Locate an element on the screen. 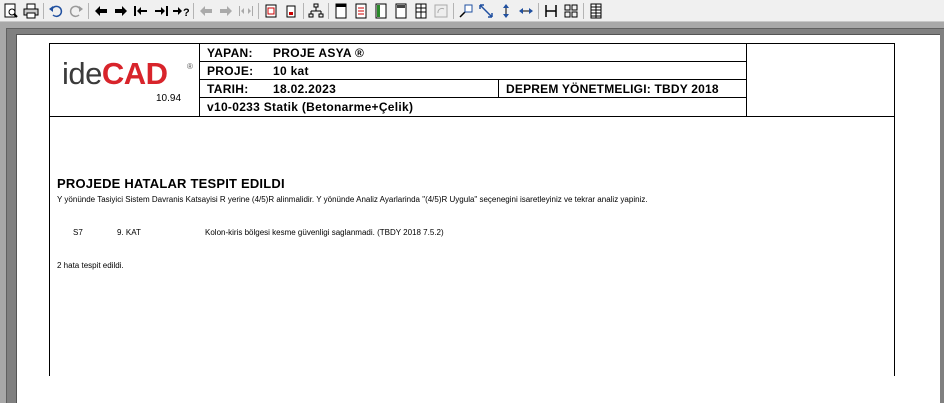  yapan-value: PROJE ASYA ® is located at coordinates (319, 53).